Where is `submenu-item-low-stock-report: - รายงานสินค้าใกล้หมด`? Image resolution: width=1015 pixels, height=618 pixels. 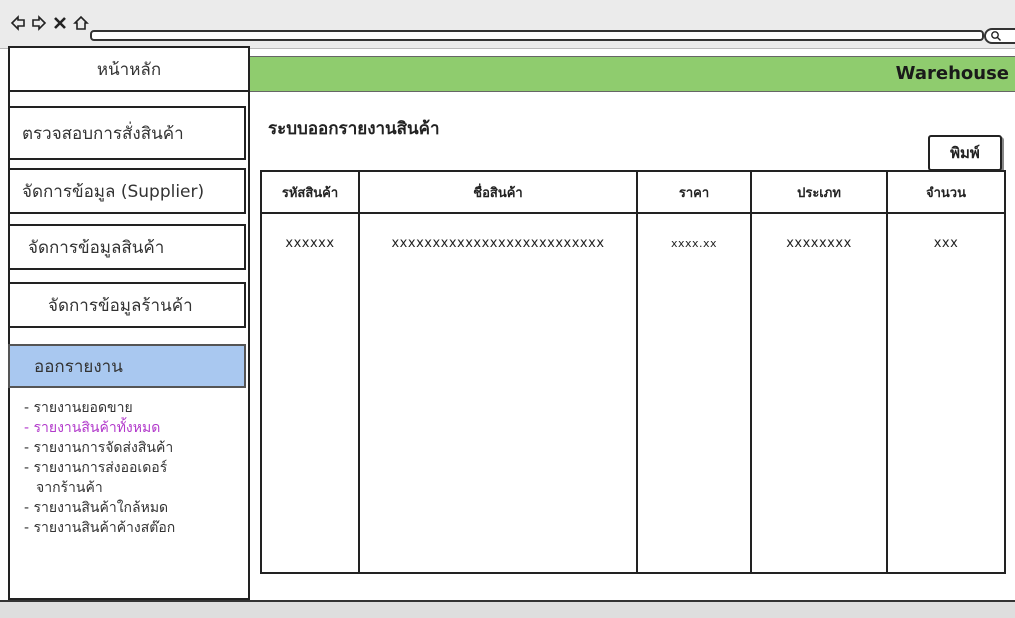
submenu-item-low-stock-report: - รายงานสินค้าใกล้หมด is located at coordinates (134, 508).